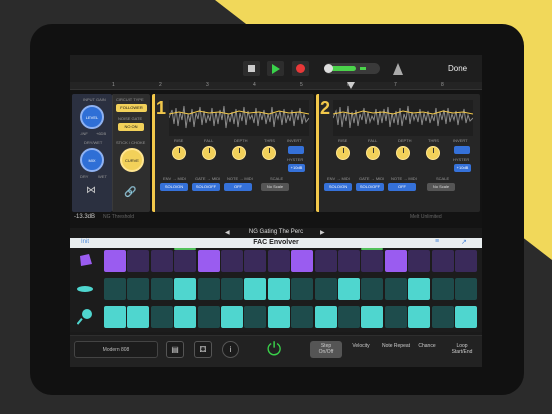 The image size is (552, 414). I want to click on maraca-icon, so click(85, 317).